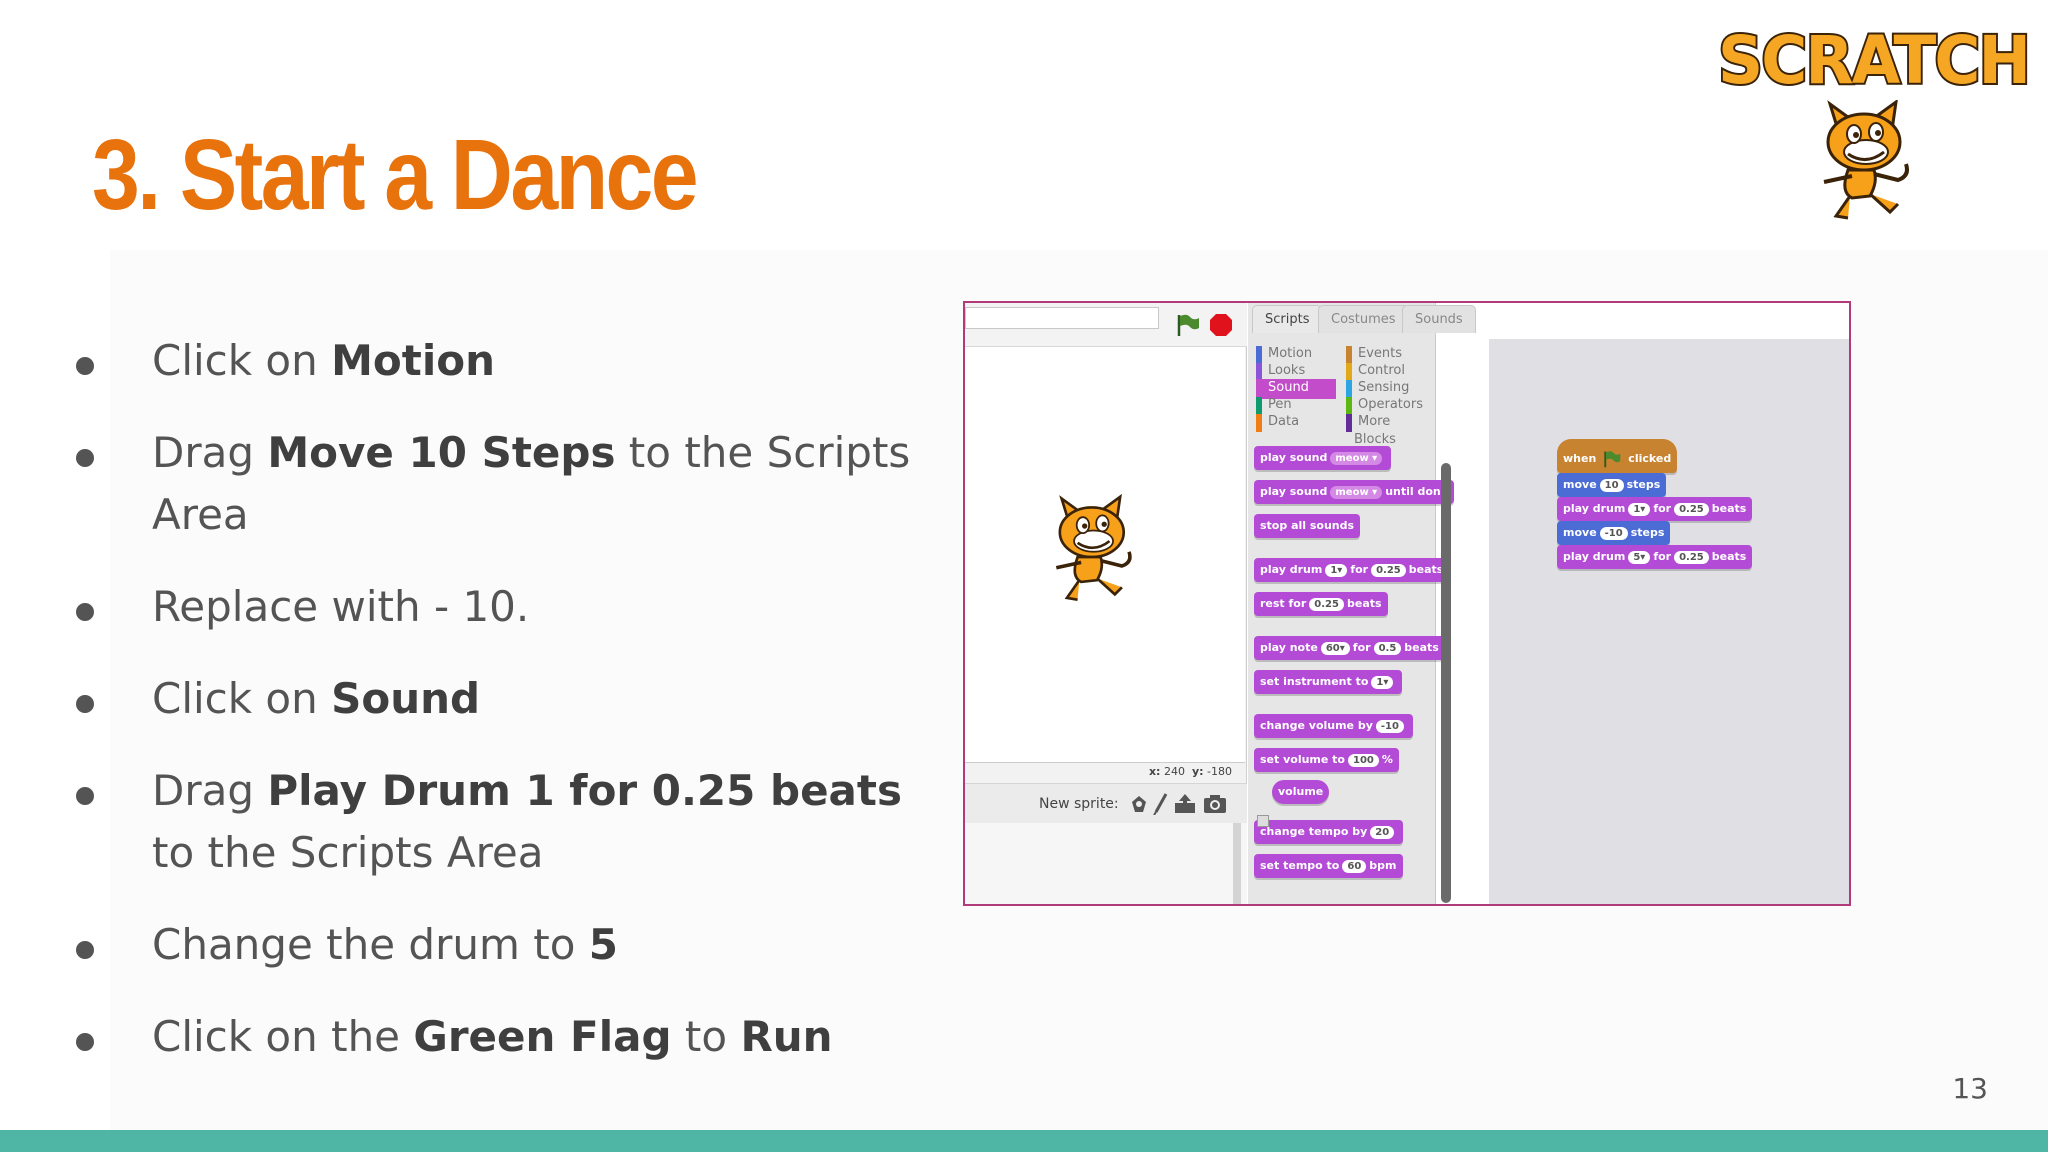 The height and width of the screenshot is (1152, 2048). Describe the element at coordinates (1190, 771) in the screenshot. I see `mouse-coordinates: x: 240 y: -180` at that location.